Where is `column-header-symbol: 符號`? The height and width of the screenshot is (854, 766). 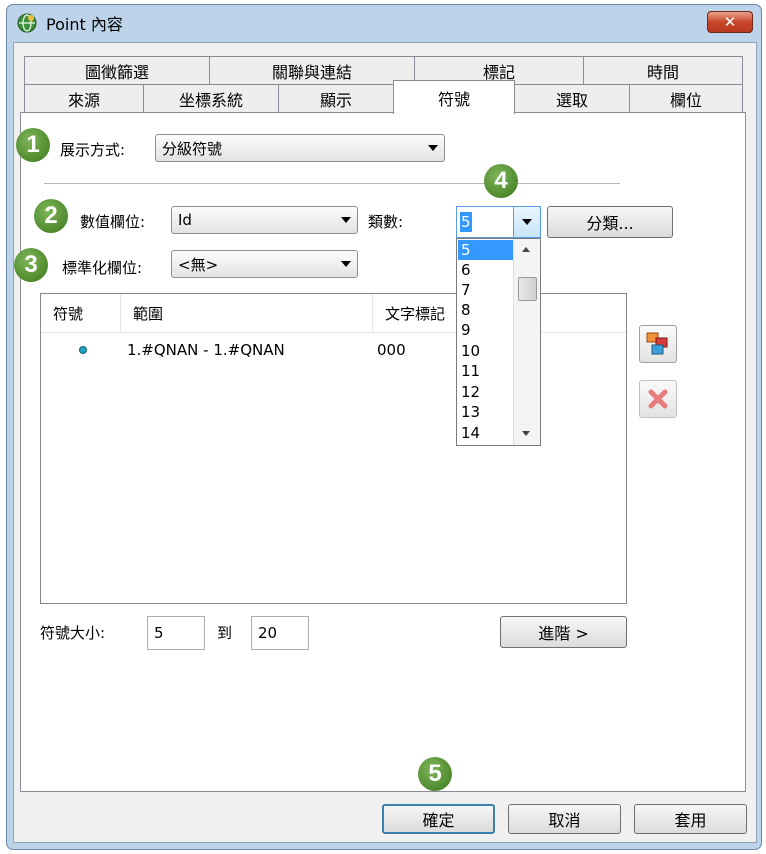 column-header-symbol: 符號 is located at coordinates (81, 313).